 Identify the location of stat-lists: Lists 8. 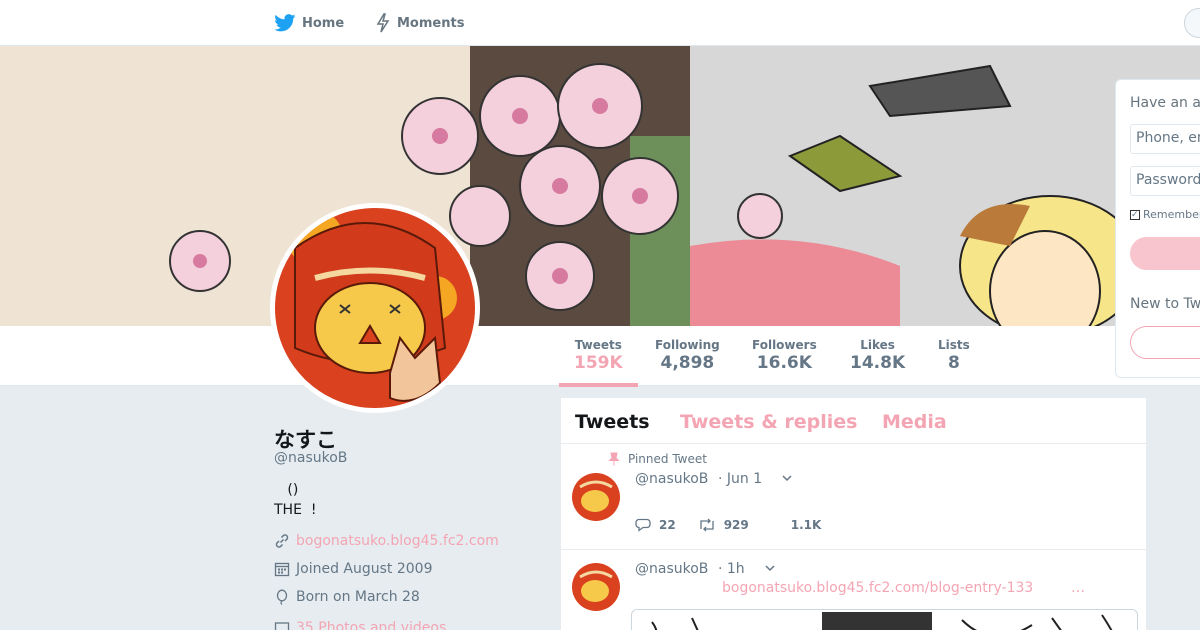
(954, 355).